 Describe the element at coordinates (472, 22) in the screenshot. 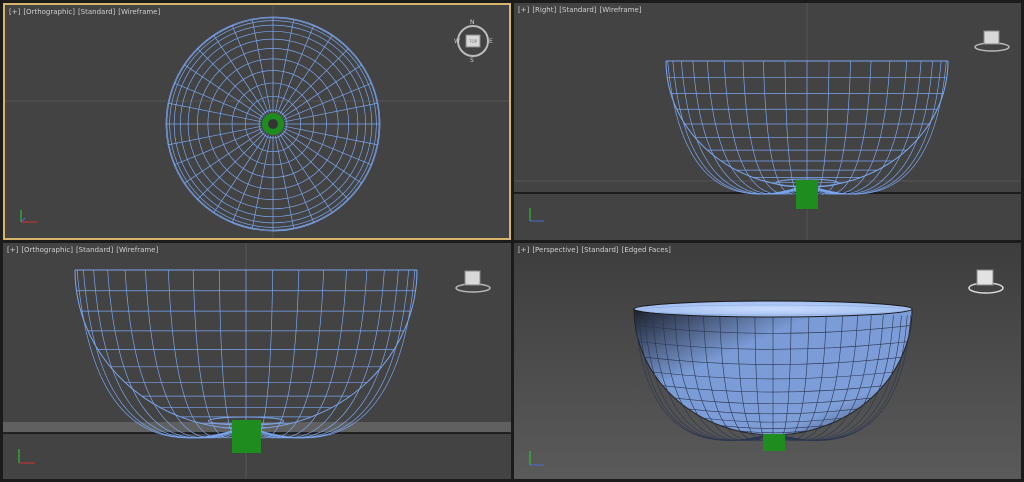

I see `compass-n-label: N` at that location.